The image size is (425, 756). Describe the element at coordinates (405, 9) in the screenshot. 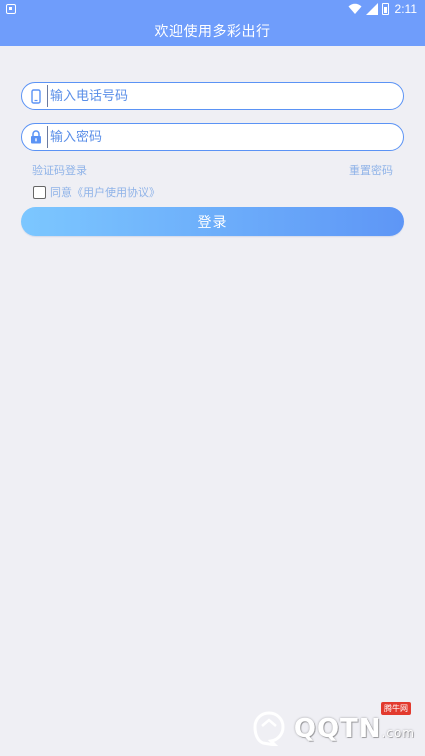

I see `status-time: 2:11` at that location.